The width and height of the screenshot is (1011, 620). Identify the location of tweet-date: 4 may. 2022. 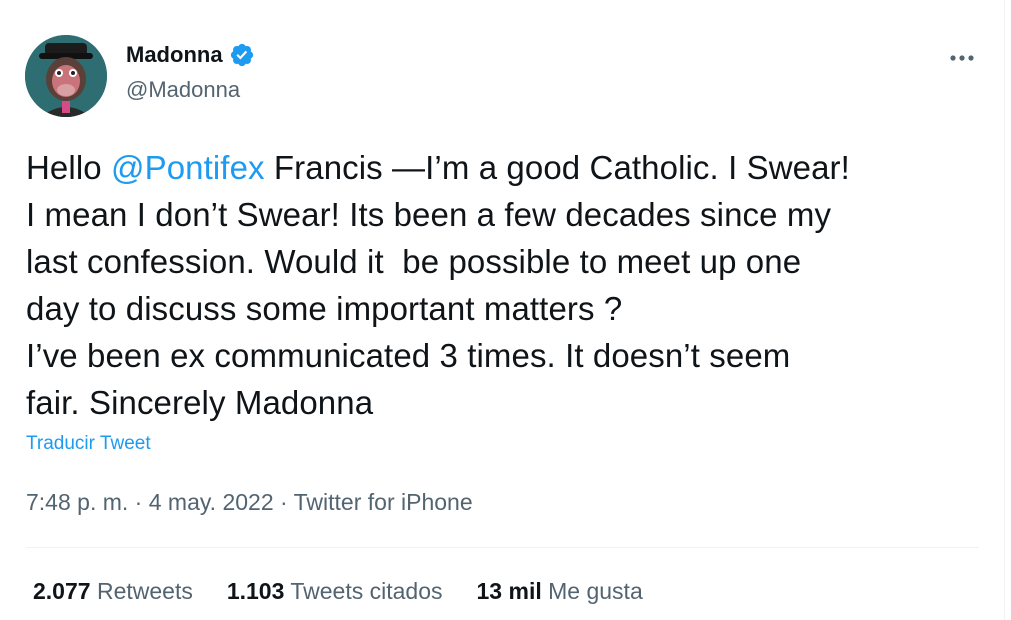
(211, 502).